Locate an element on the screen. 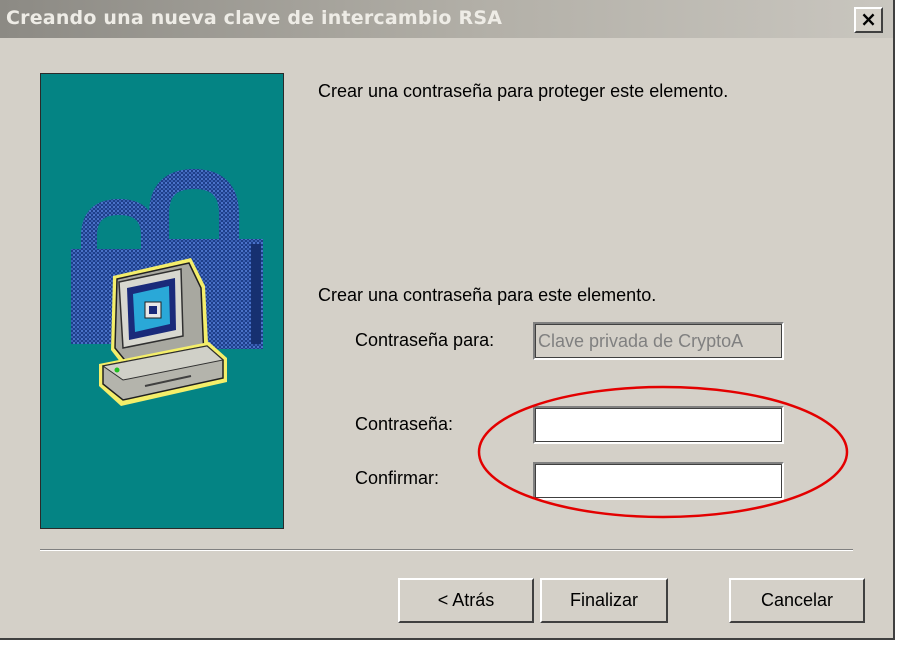  password-field is located at coordinates (658, 425).